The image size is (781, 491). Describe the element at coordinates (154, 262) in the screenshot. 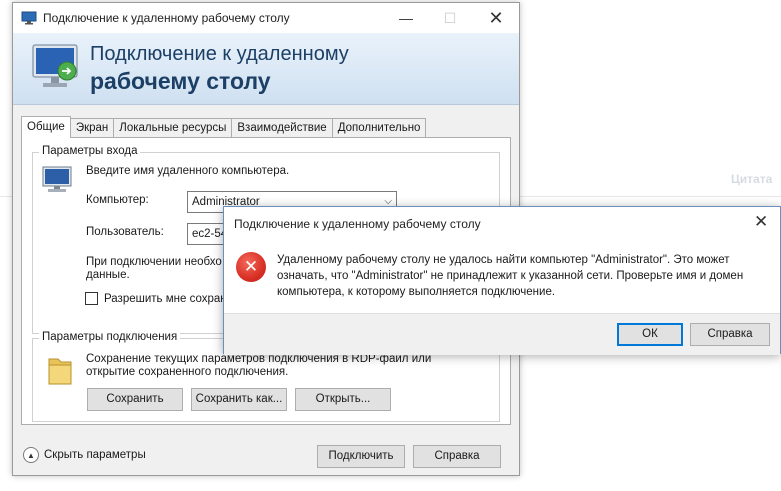

I see `credentials-note-line1: При подключении необхо` at that location.